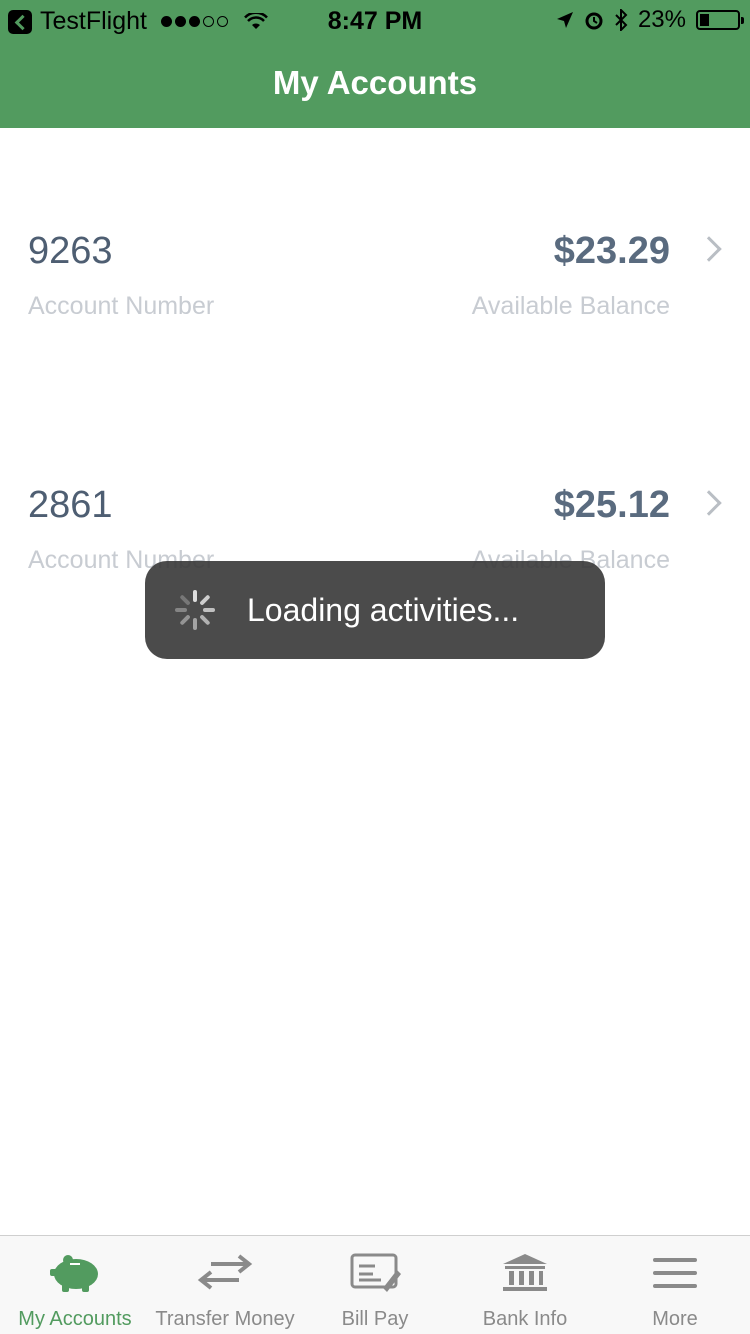 This screenshot has width=750, height=1334. What do you see at coordinates (570, 306) in the screenshot?
I see `available-balance-label: Available Balance` at bounding box center [570, 306].